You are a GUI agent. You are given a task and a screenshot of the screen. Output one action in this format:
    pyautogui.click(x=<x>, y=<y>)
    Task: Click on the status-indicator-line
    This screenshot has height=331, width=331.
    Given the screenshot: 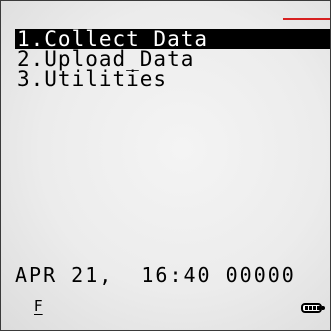 What is the action you would take?
    pyautogui.click(x=306, y=19)
    